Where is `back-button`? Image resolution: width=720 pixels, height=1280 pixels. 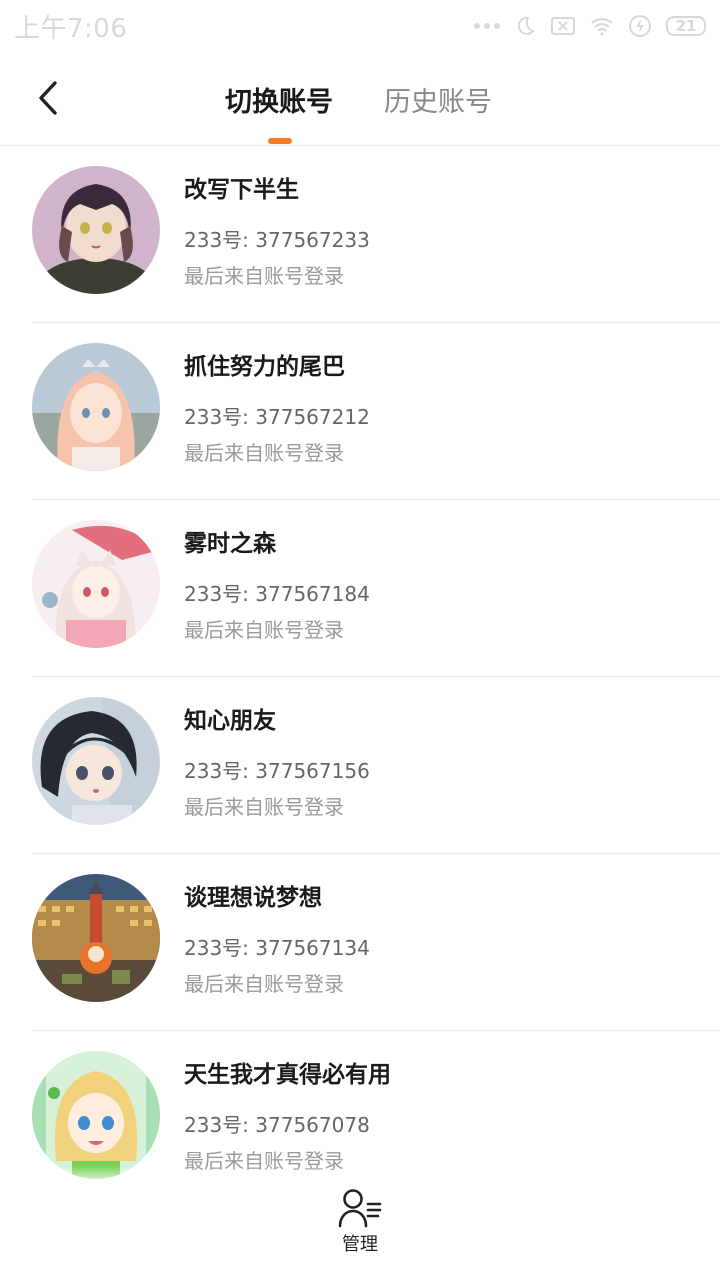 back-button is located at coordinates (48, 98).